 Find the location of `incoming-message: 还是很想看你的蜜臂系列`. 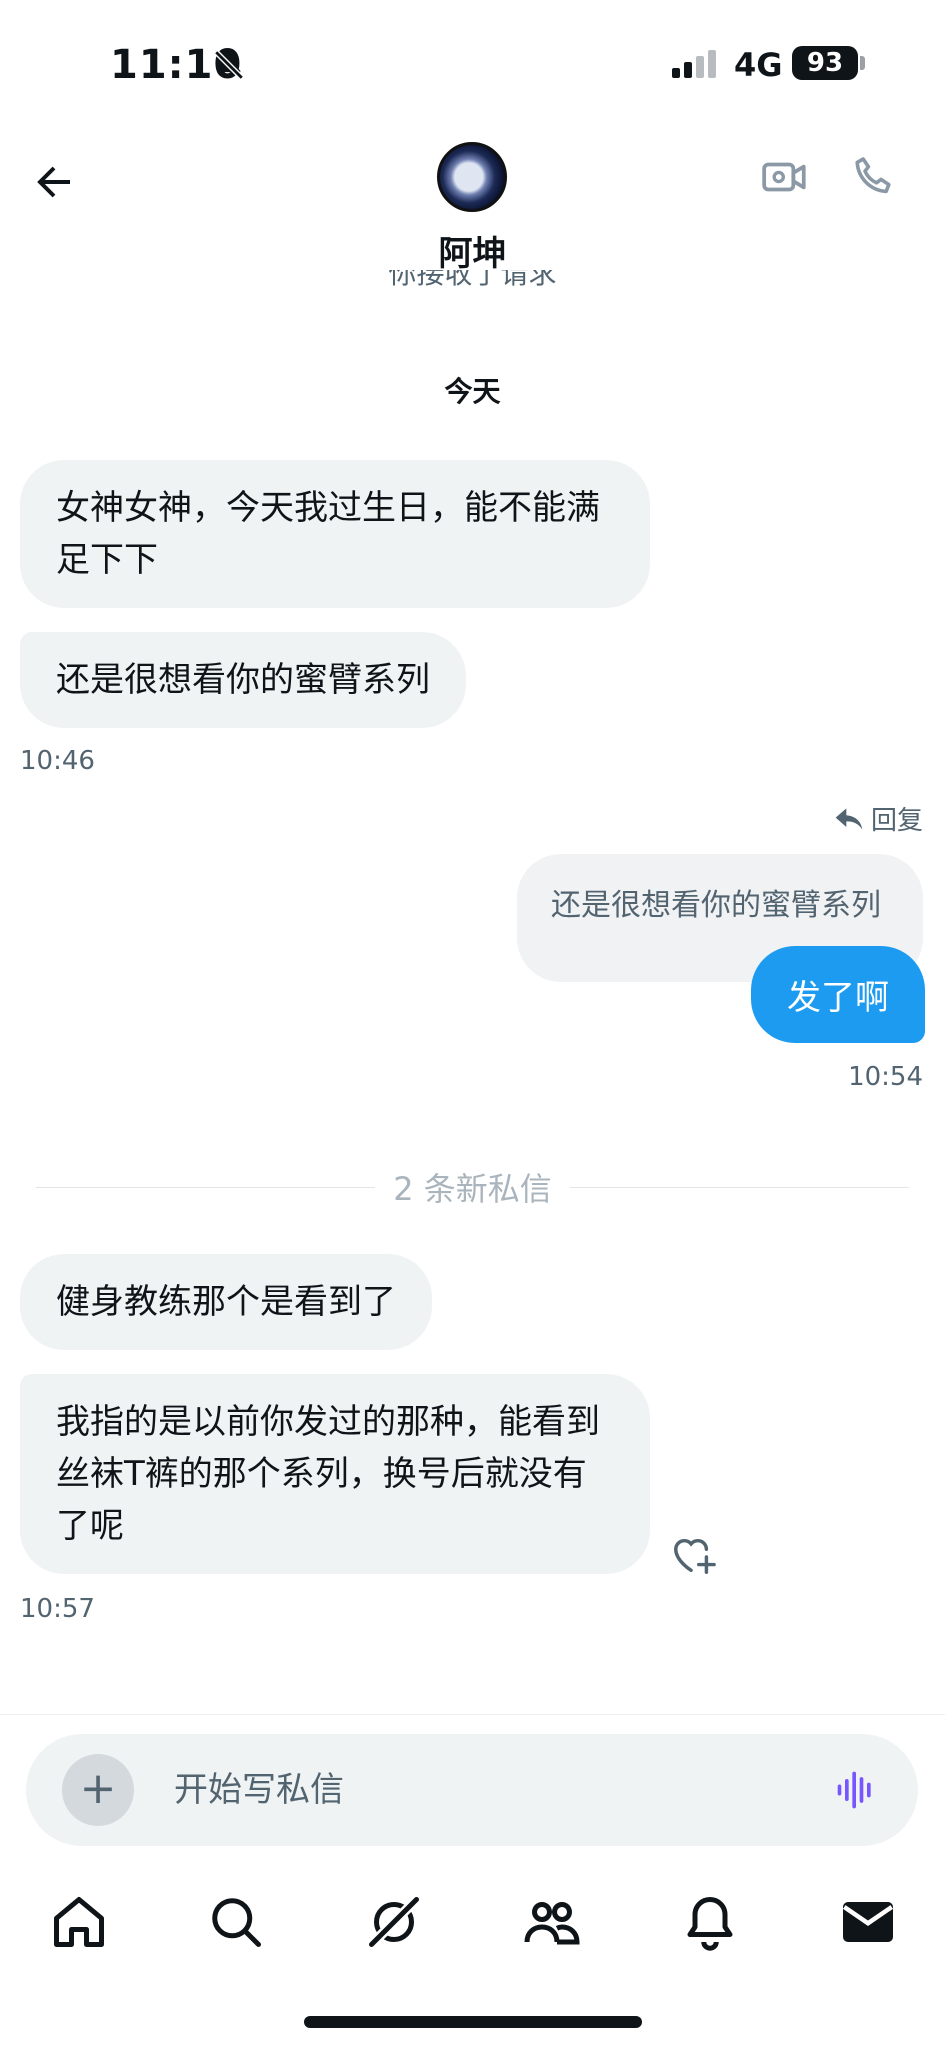

incoming-message: 还是很想看你的蜜臂系列 is located at coordinates (243, 680).